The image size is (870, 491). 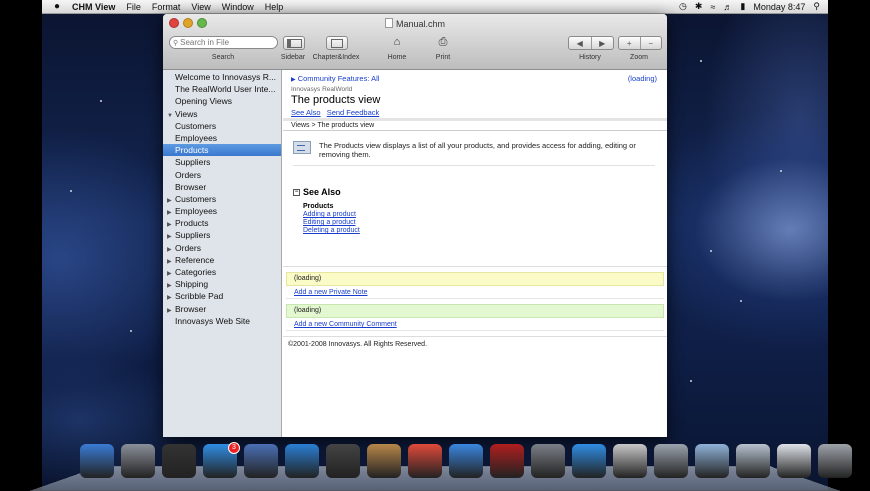 I want to click on collapse-icon: −, so click(x=296, y=192).